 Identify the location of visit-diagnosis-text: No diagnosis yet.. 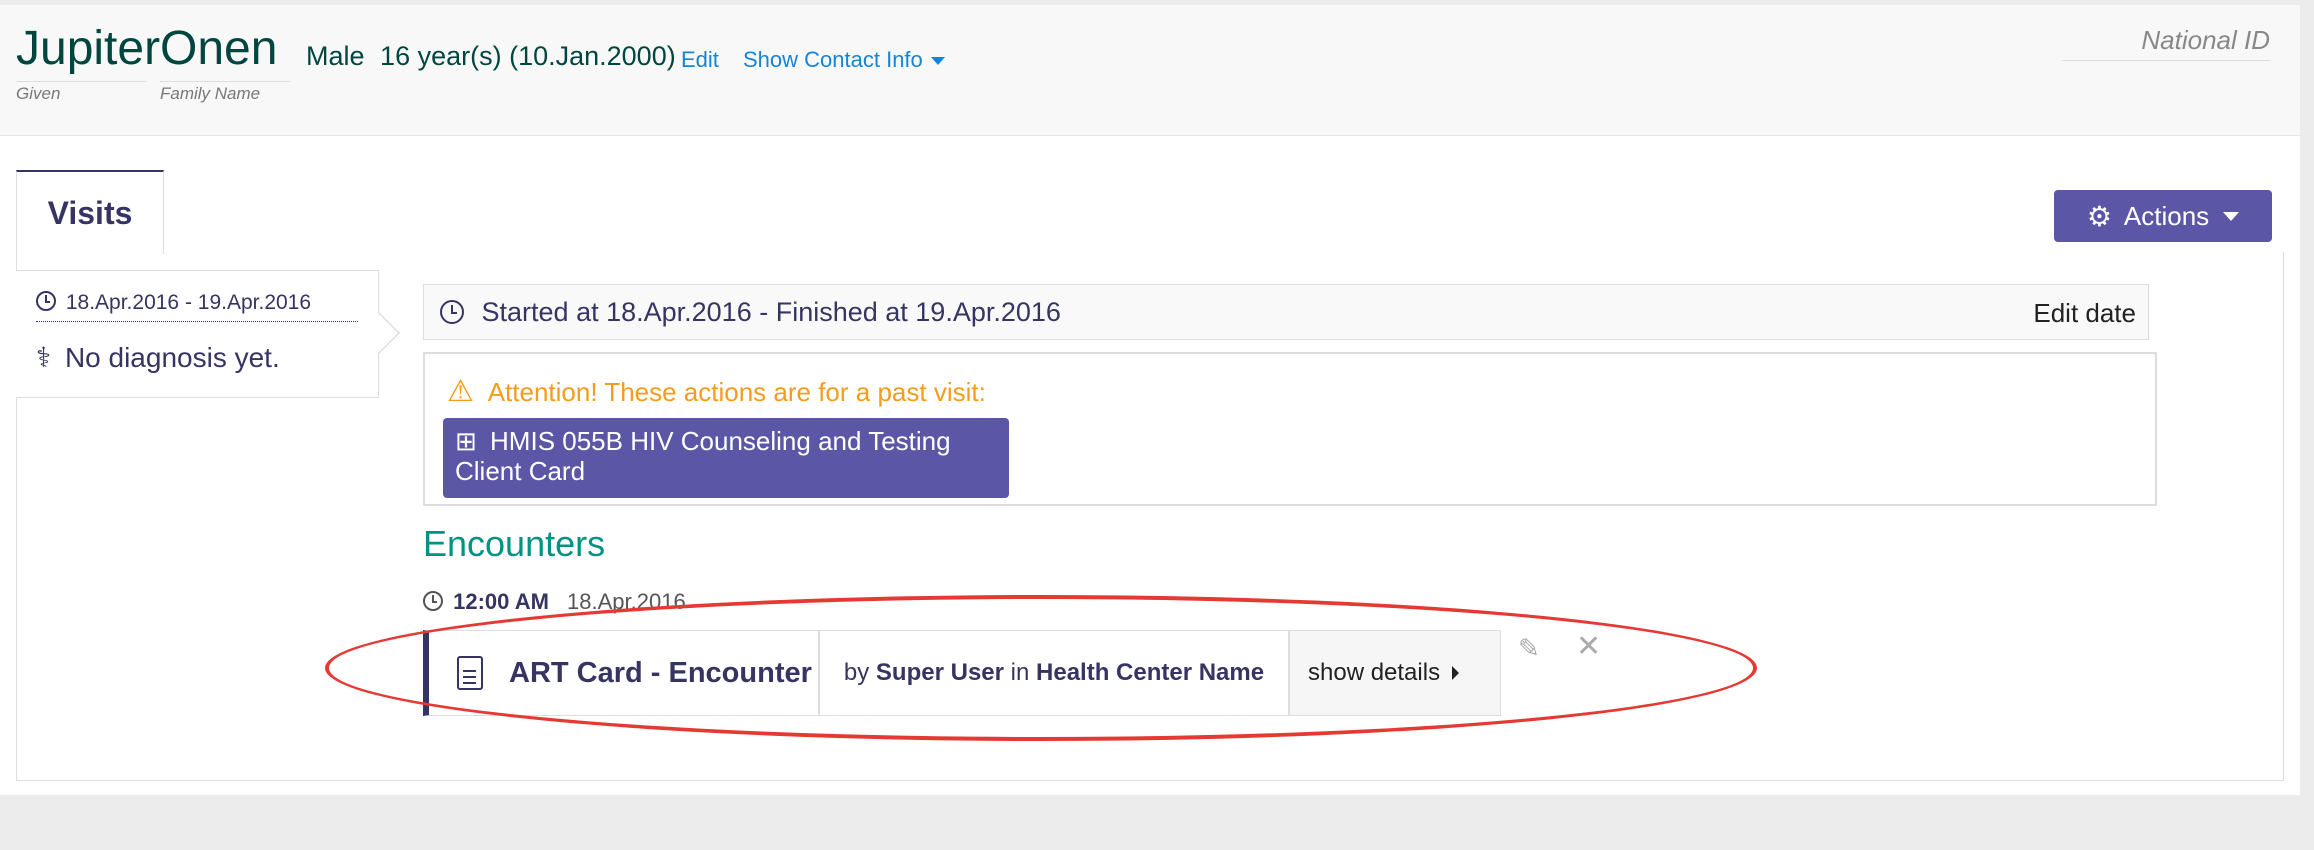
(172, 357).